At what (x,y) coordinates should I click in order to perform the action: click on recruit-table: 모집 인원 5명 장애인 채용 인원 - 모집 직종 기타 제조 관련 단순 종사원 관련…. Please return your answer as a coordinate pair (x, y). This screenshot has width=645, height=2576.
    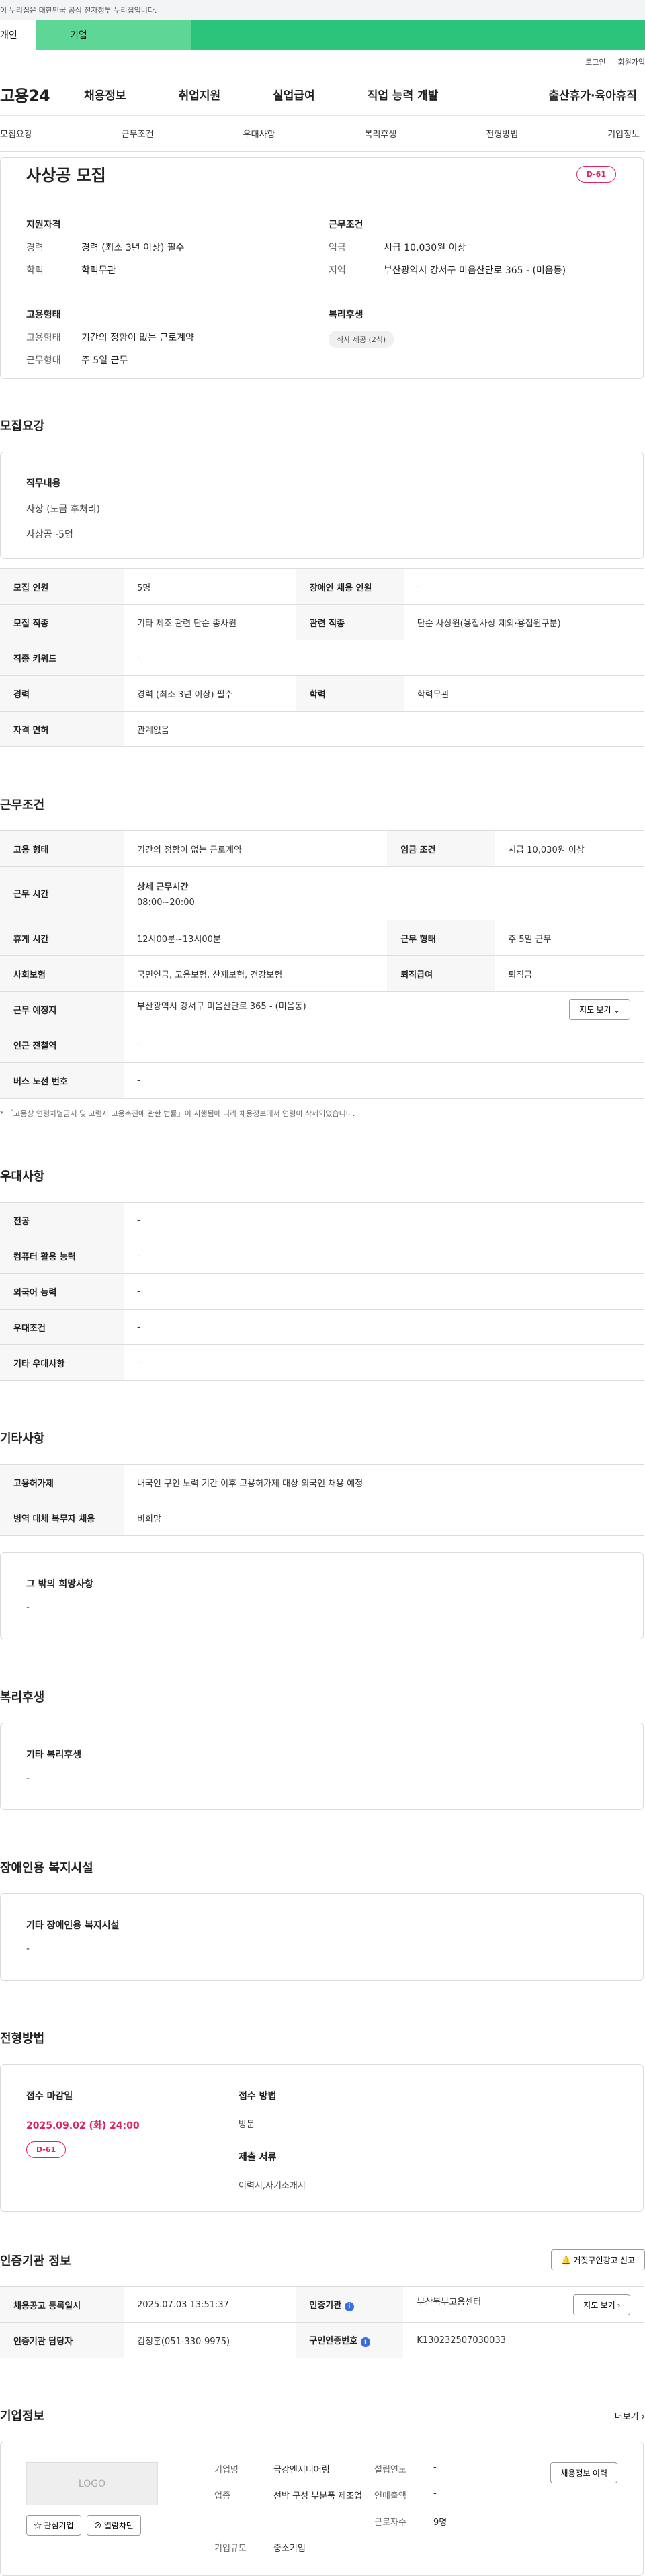
    Looking at the image, I should click on (322, 657).